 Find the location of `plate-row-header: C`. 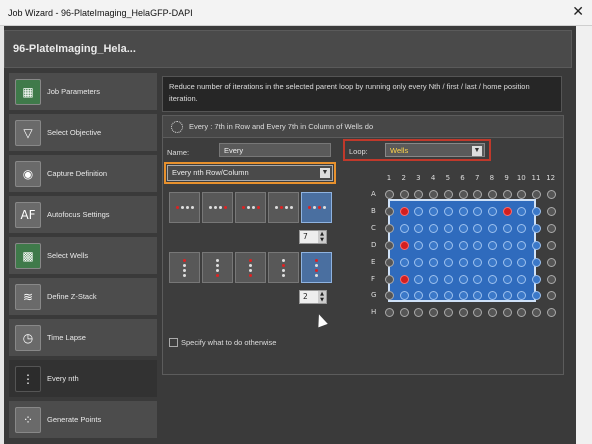

plate-row-header: C is located at coordinates (373, 228).